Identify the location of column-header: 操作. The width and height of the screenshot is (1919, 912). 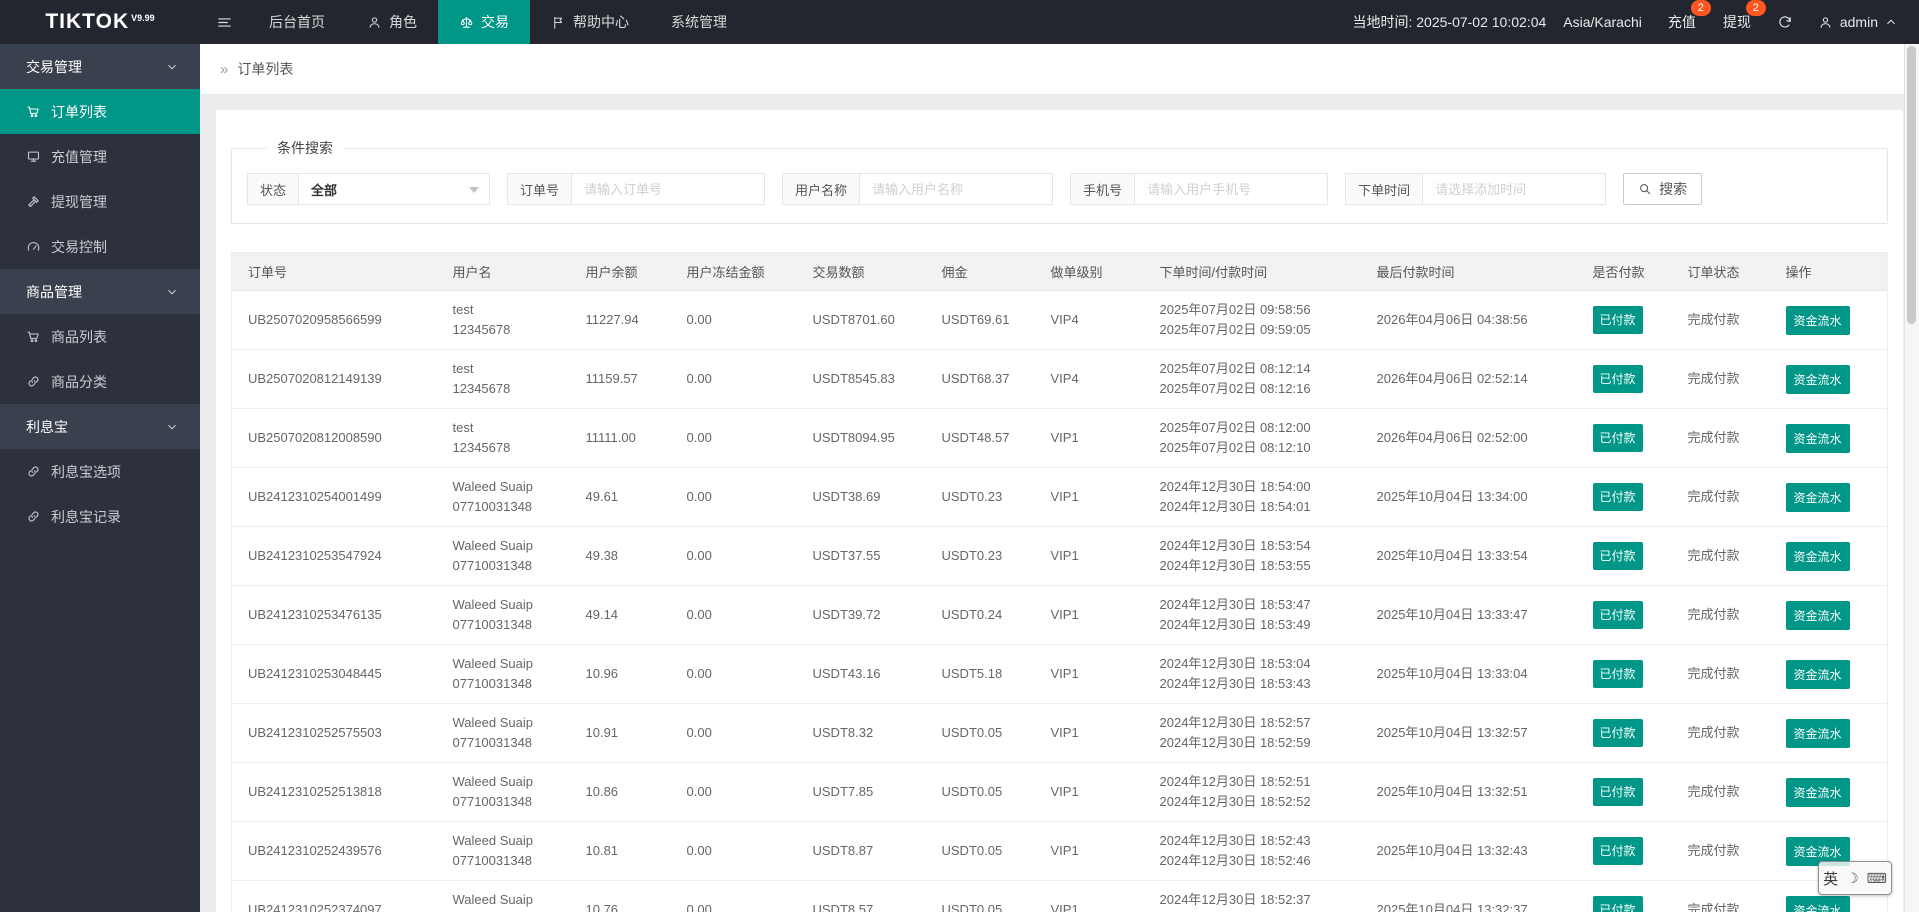
(1828, 271).